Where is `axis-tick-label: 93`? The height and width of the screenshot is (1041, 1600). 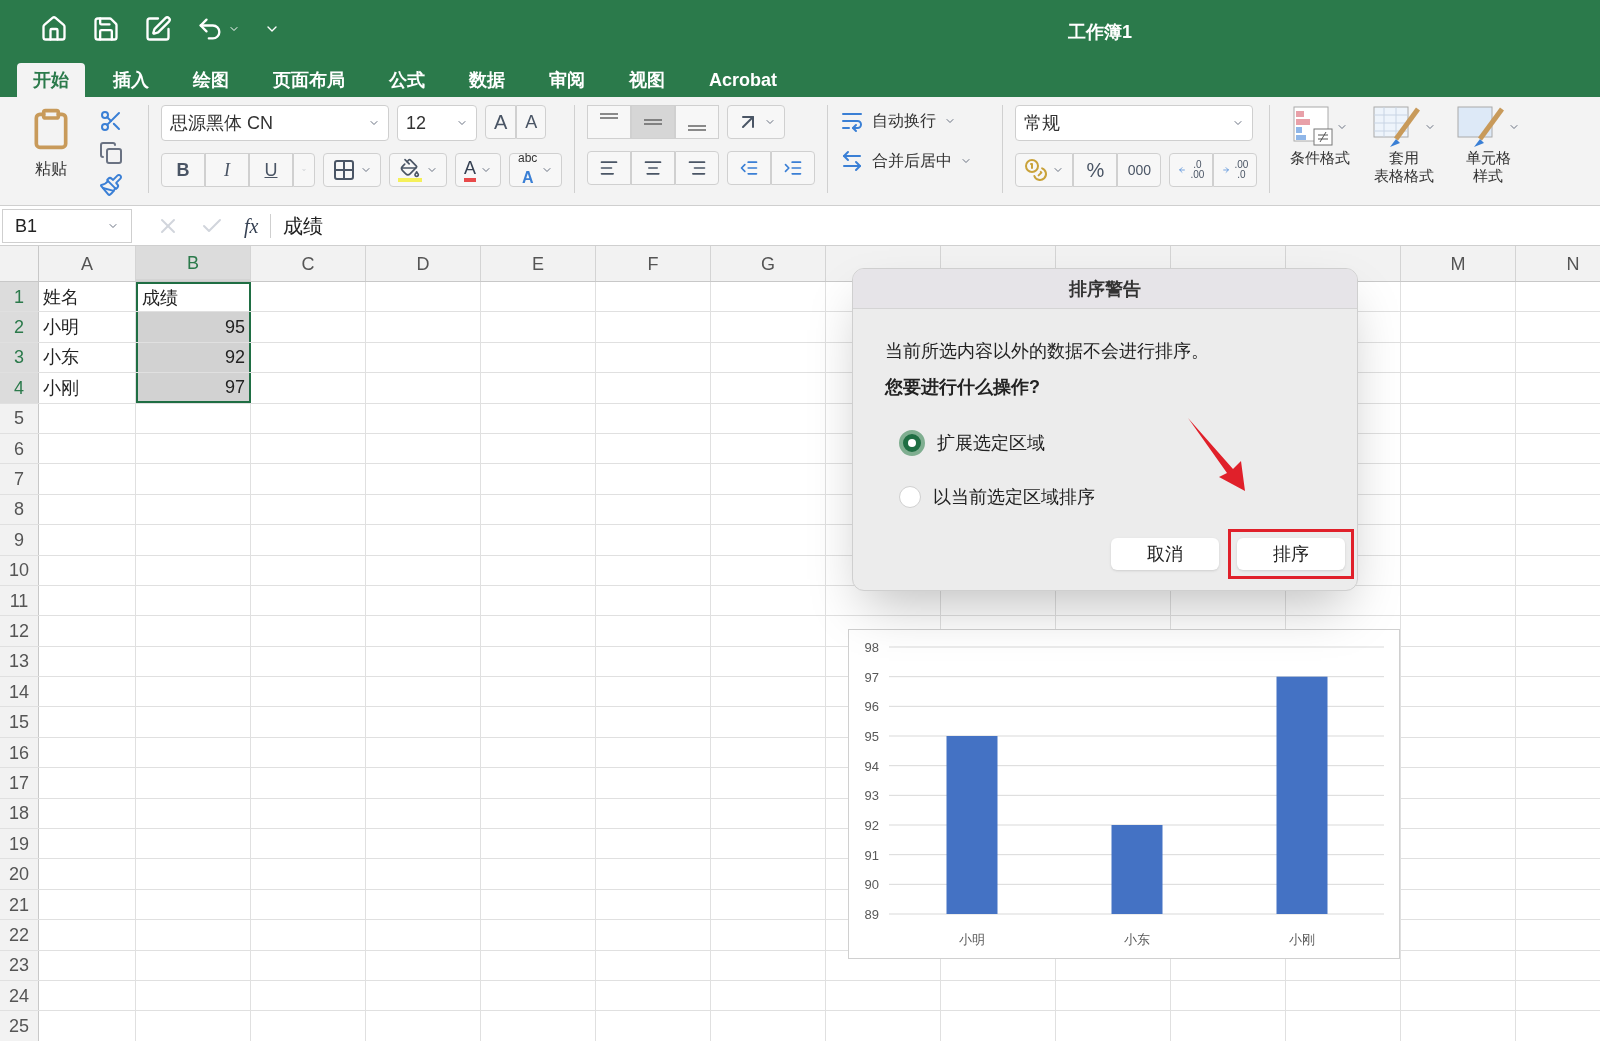
axis-tick-label: 93 is located at coordinates (871, 796).